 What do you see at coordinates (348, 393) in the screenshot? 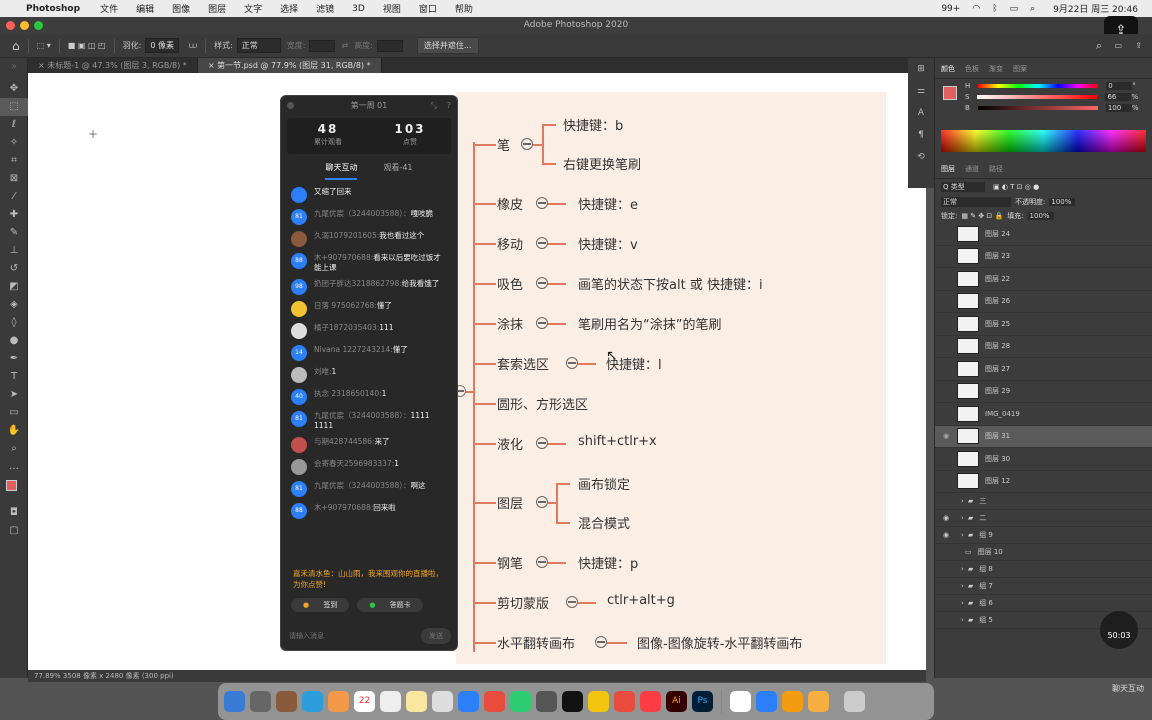
I see `chat-username: 执念 2318650140:` at bounding box center [348, 393].